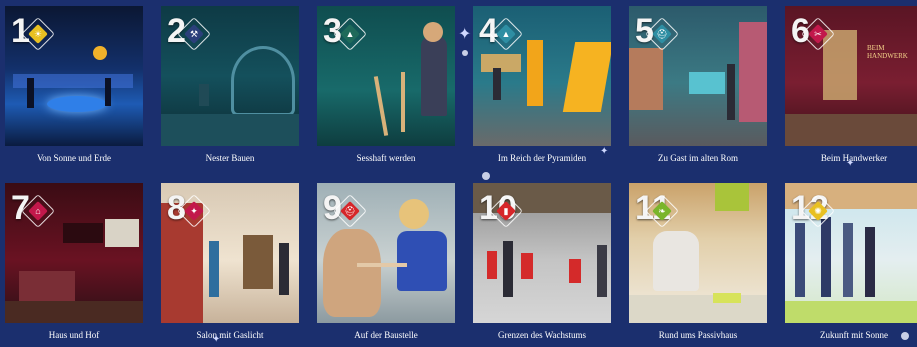  I want to click on house-icon: ⌂, so click(38, 211).